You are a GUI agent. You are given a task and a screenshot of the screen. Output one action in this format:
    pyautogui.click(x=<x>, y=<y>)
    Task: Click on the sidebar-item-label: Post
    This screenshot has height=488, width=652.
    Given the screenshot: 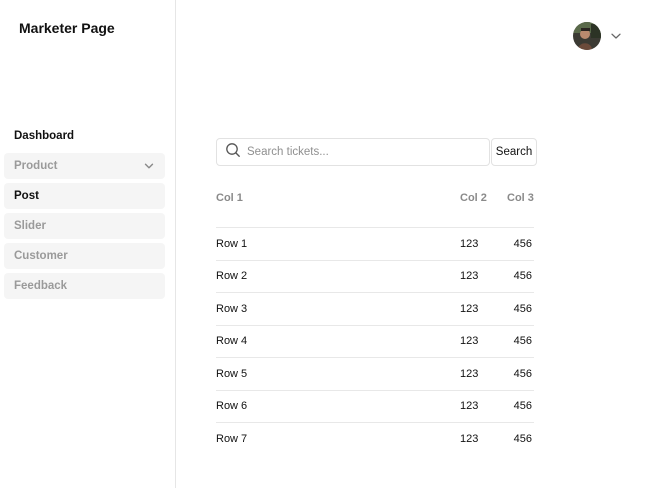 What is the action you would take?
    pyautogui.click(x=26, y=196)
    